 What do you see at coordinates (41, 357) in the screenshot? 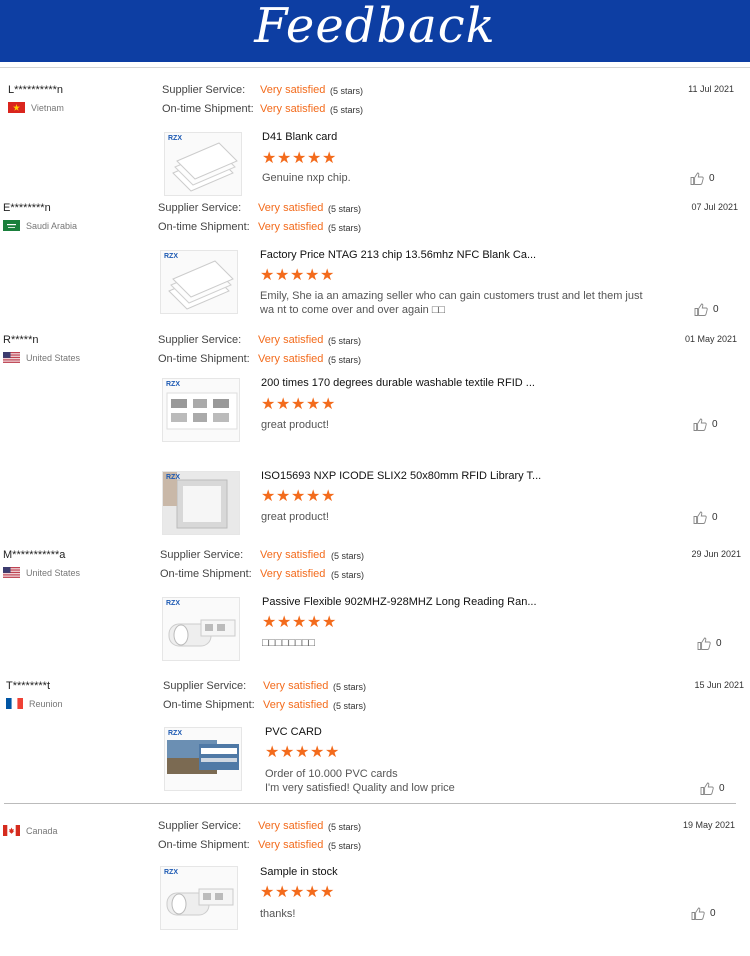
I see `reviewer-country: United States` at bounding box center [41, 357].